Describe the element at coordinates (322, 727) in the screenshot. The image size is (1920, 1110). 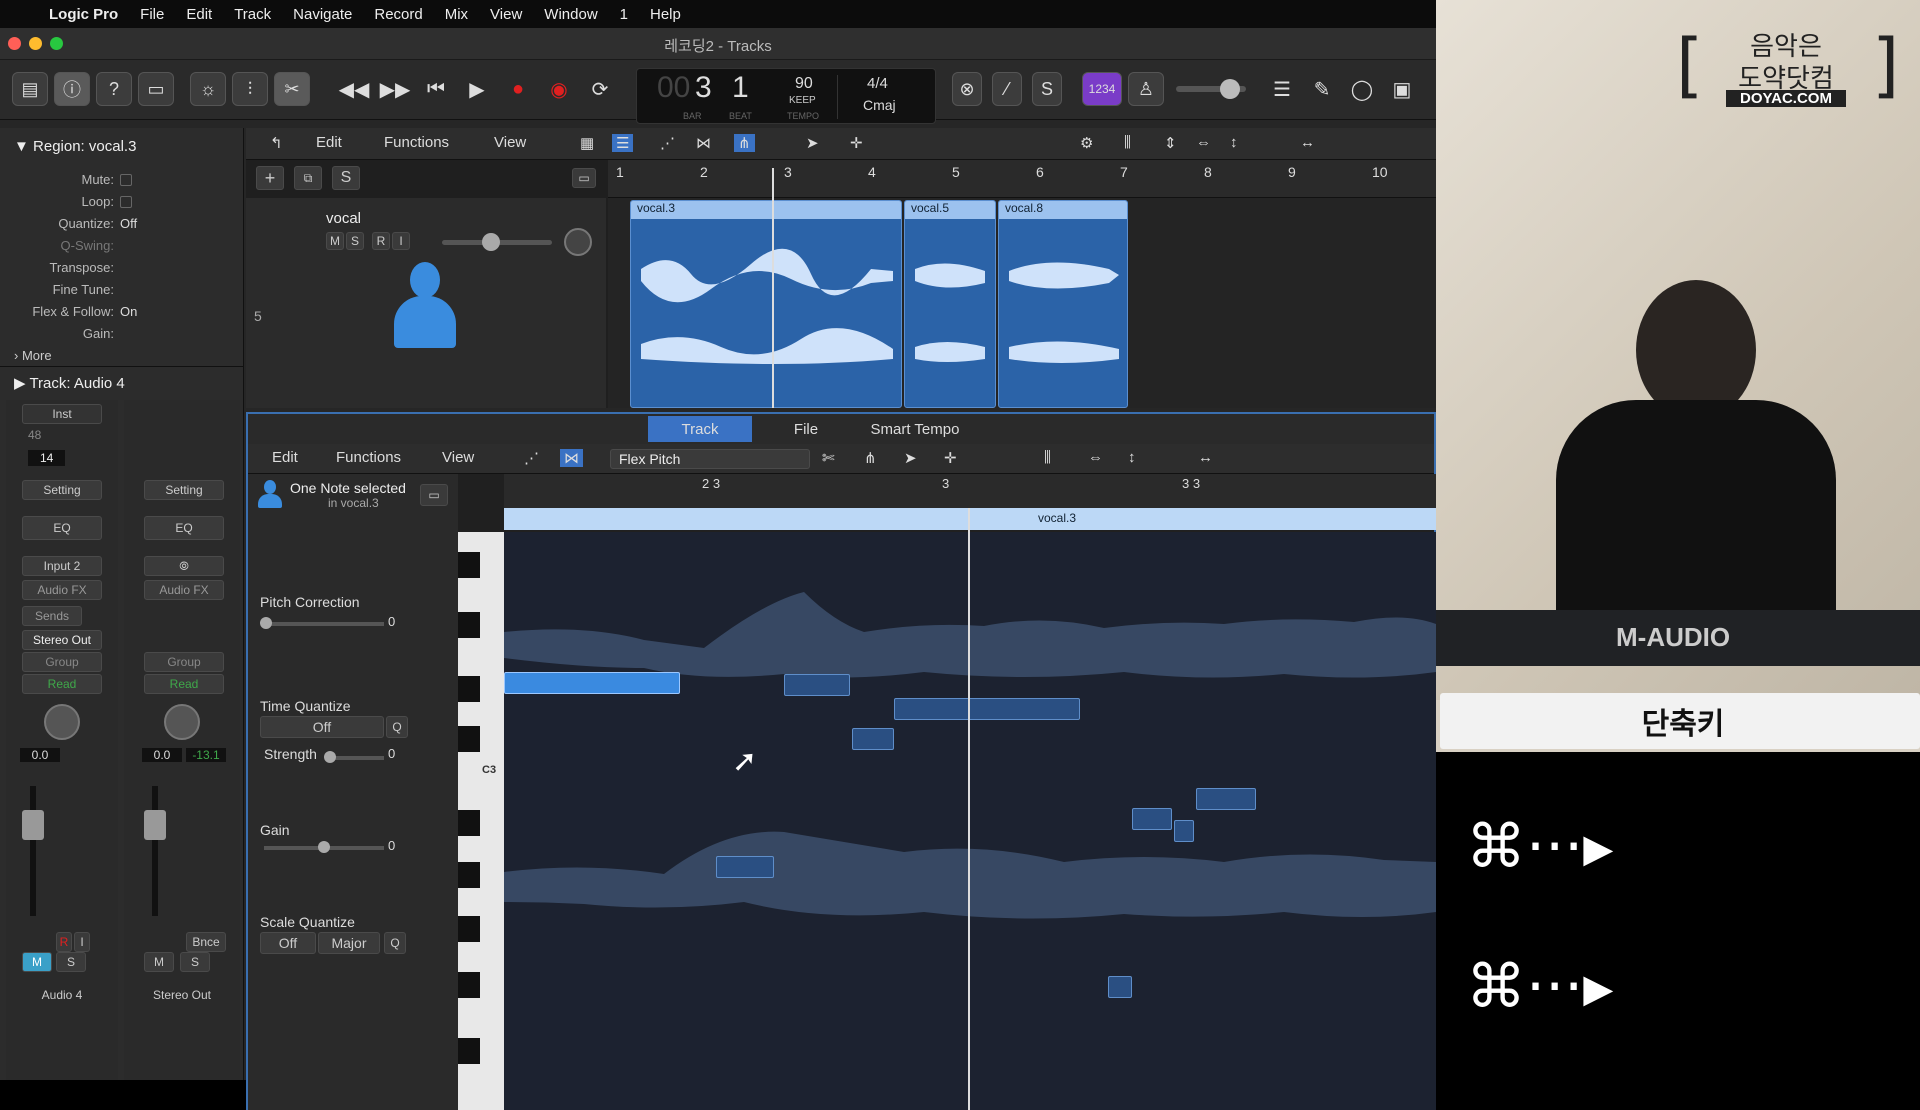
I see `time-quantize-select: Off` at that location.